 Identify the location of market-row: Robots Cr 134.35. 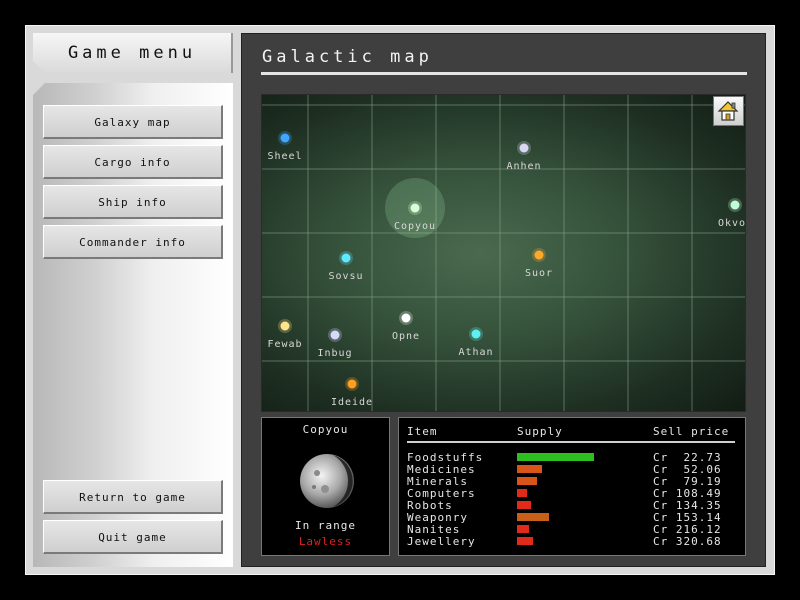
(572, 505).